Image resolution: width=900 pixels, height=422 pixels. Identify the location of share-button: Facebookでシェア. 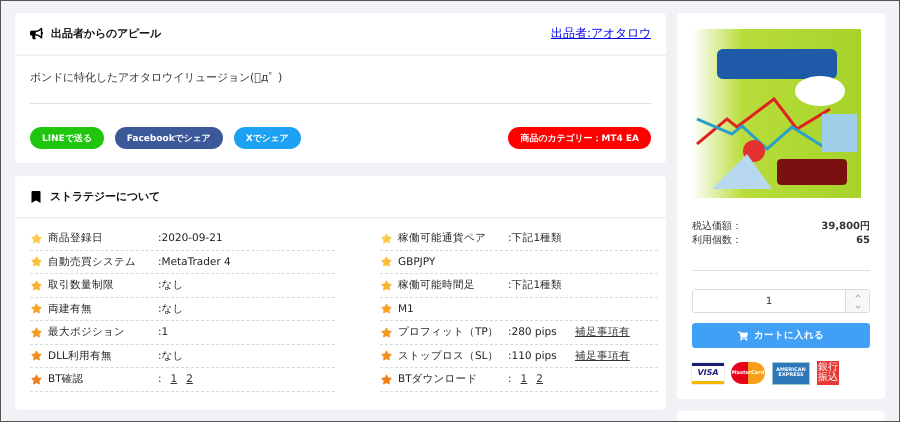
(168, 138).